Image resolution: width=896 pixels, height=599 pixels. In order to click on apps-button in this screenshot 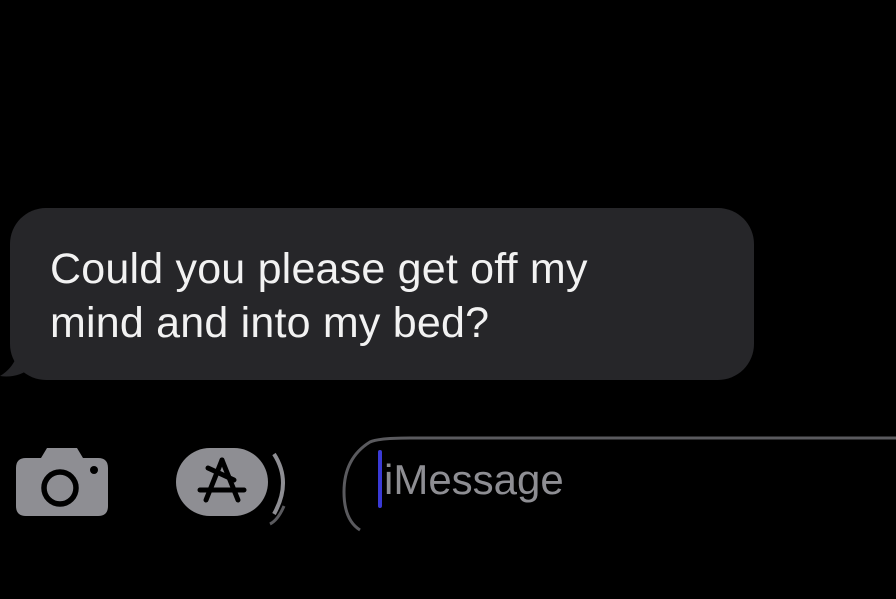, I will do `click(236, 488)`.